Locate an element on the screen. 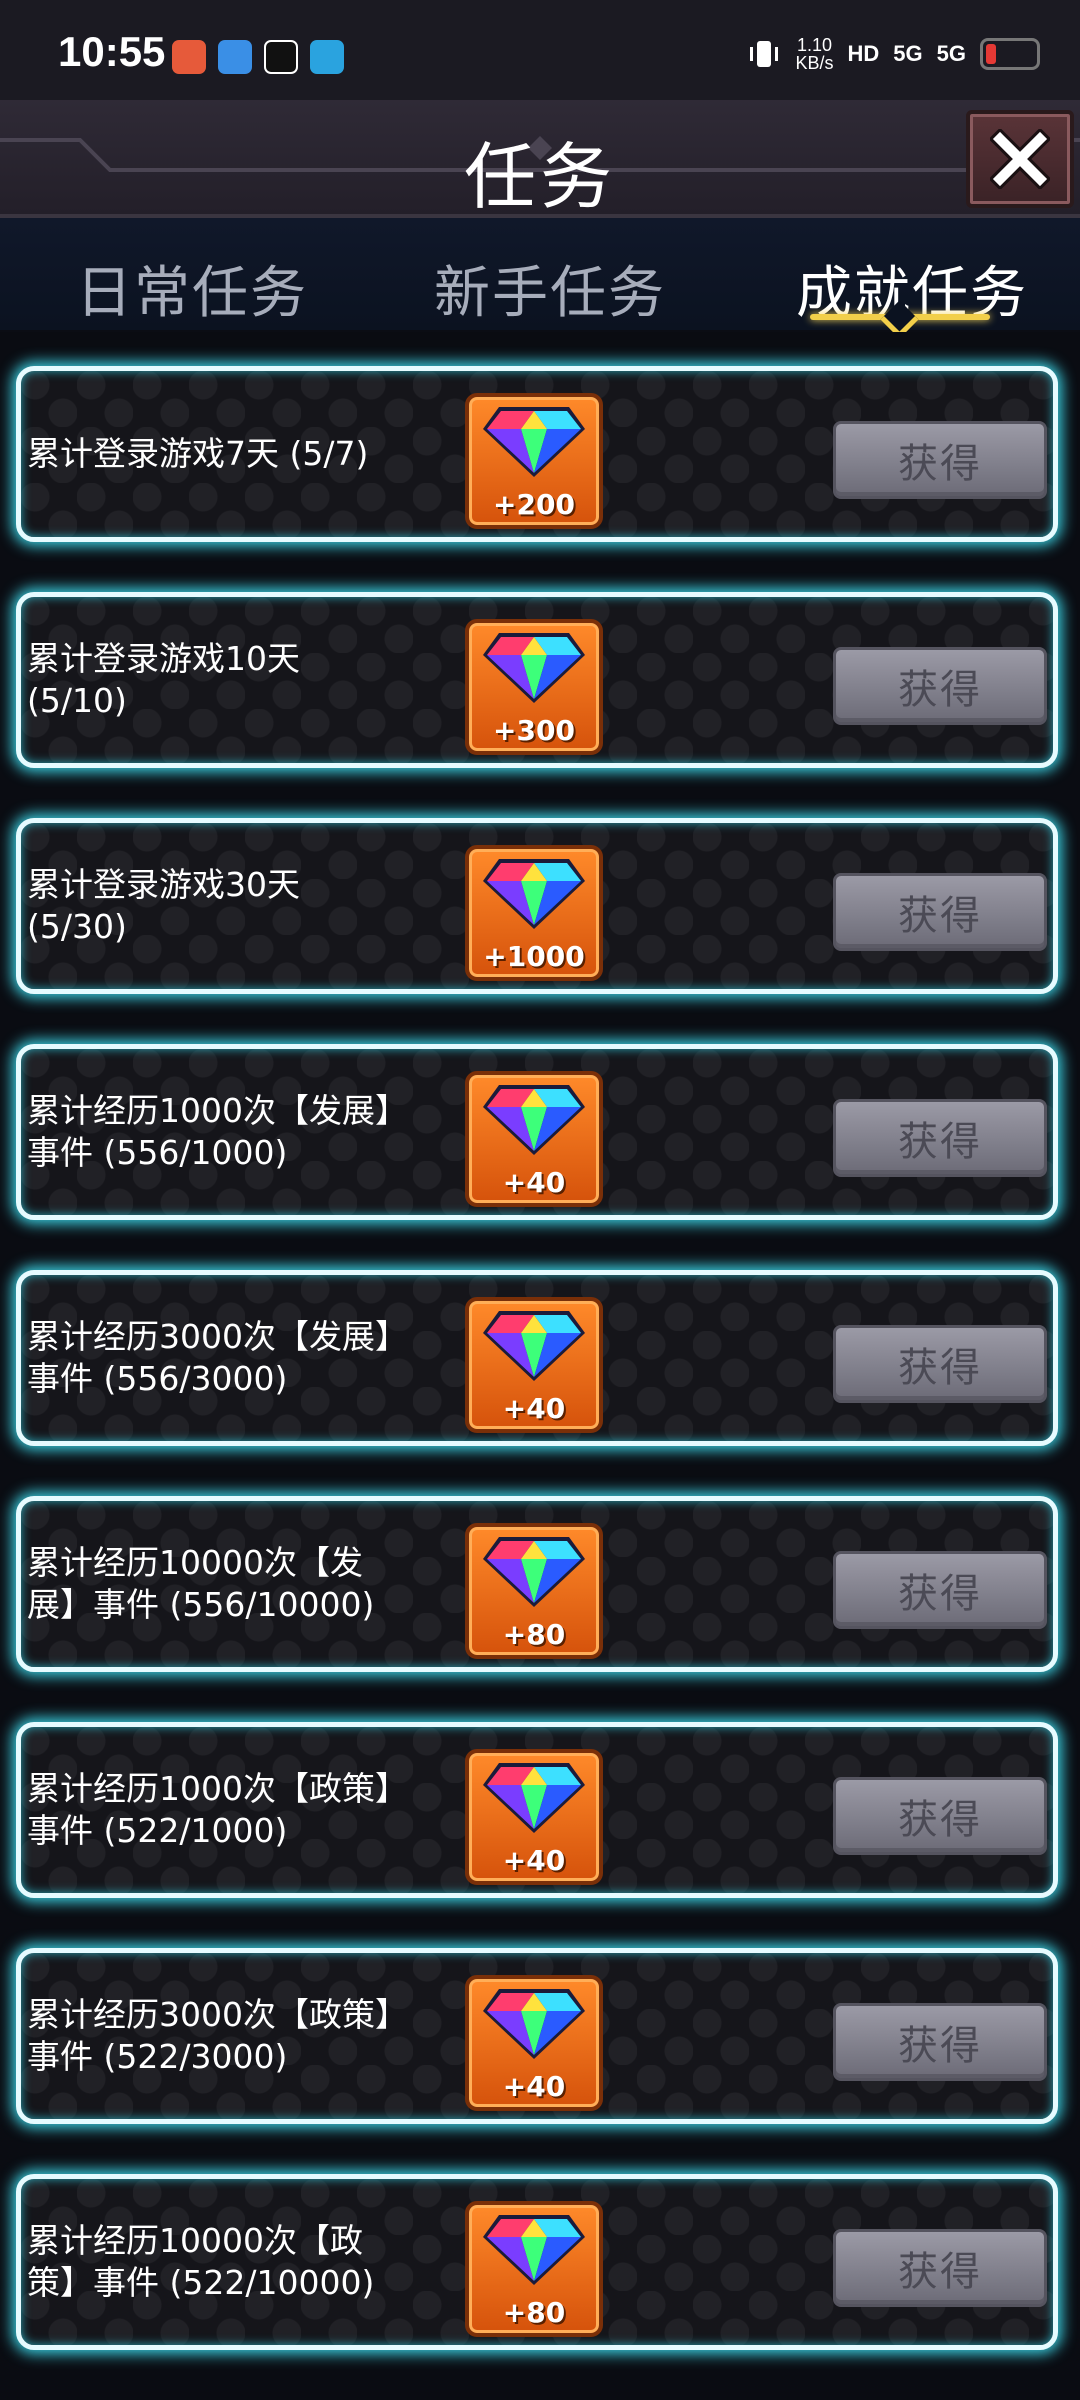  task-card: 累计登录游戏30天 (5/30) +1000 获得 is located at coordinates (537, 906).